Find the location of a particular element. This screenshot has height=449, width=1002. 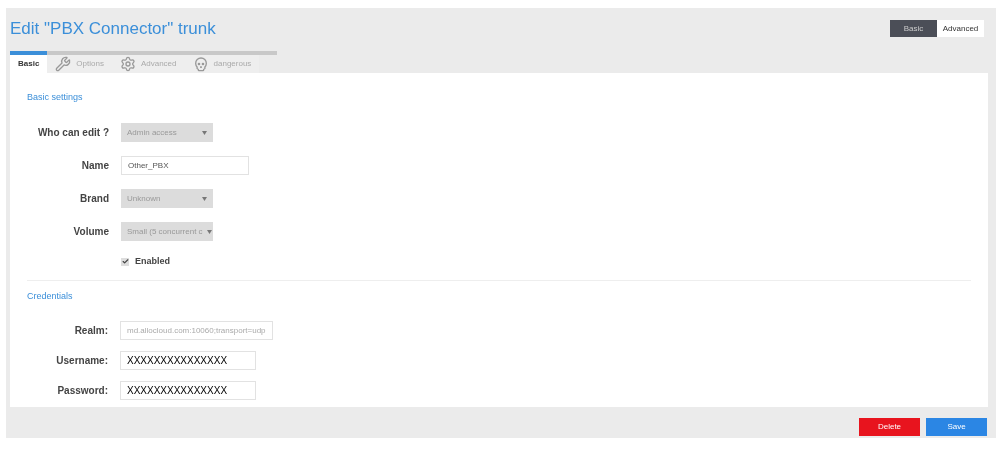

input-field: Other_PBX is located at coordinates (185, 165).